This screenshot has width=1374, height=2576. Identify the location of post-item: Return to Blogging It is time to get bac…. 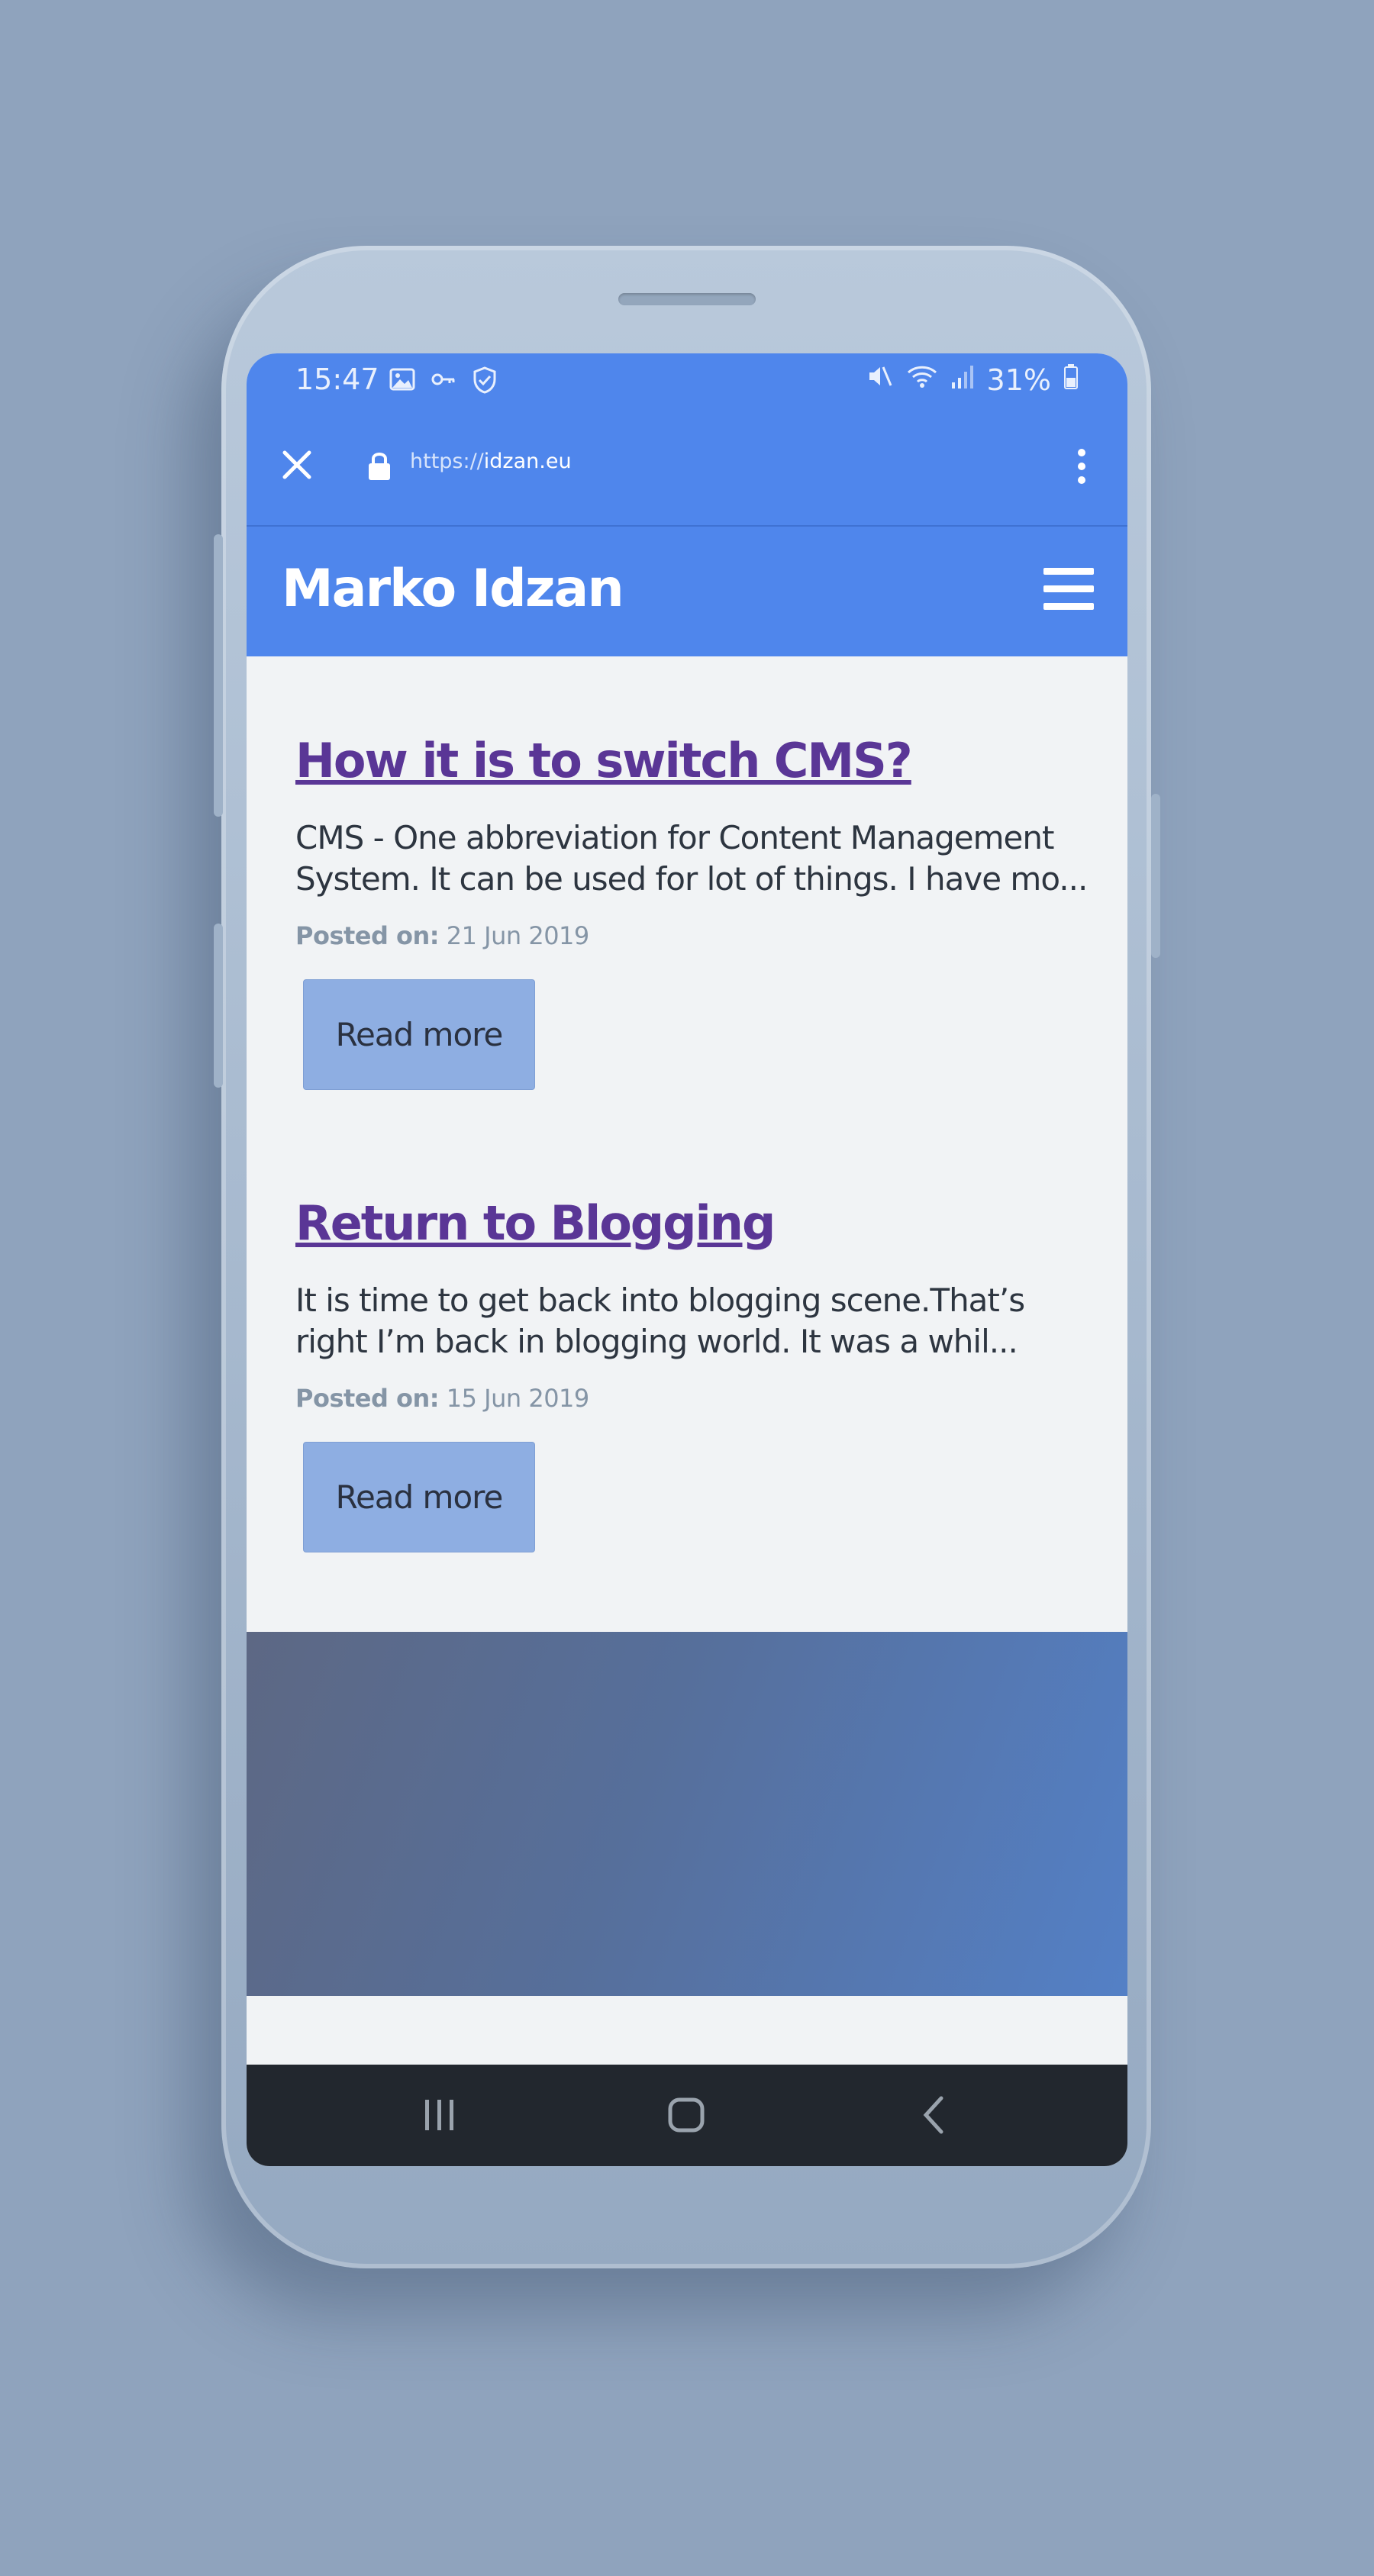
(692, 1373).